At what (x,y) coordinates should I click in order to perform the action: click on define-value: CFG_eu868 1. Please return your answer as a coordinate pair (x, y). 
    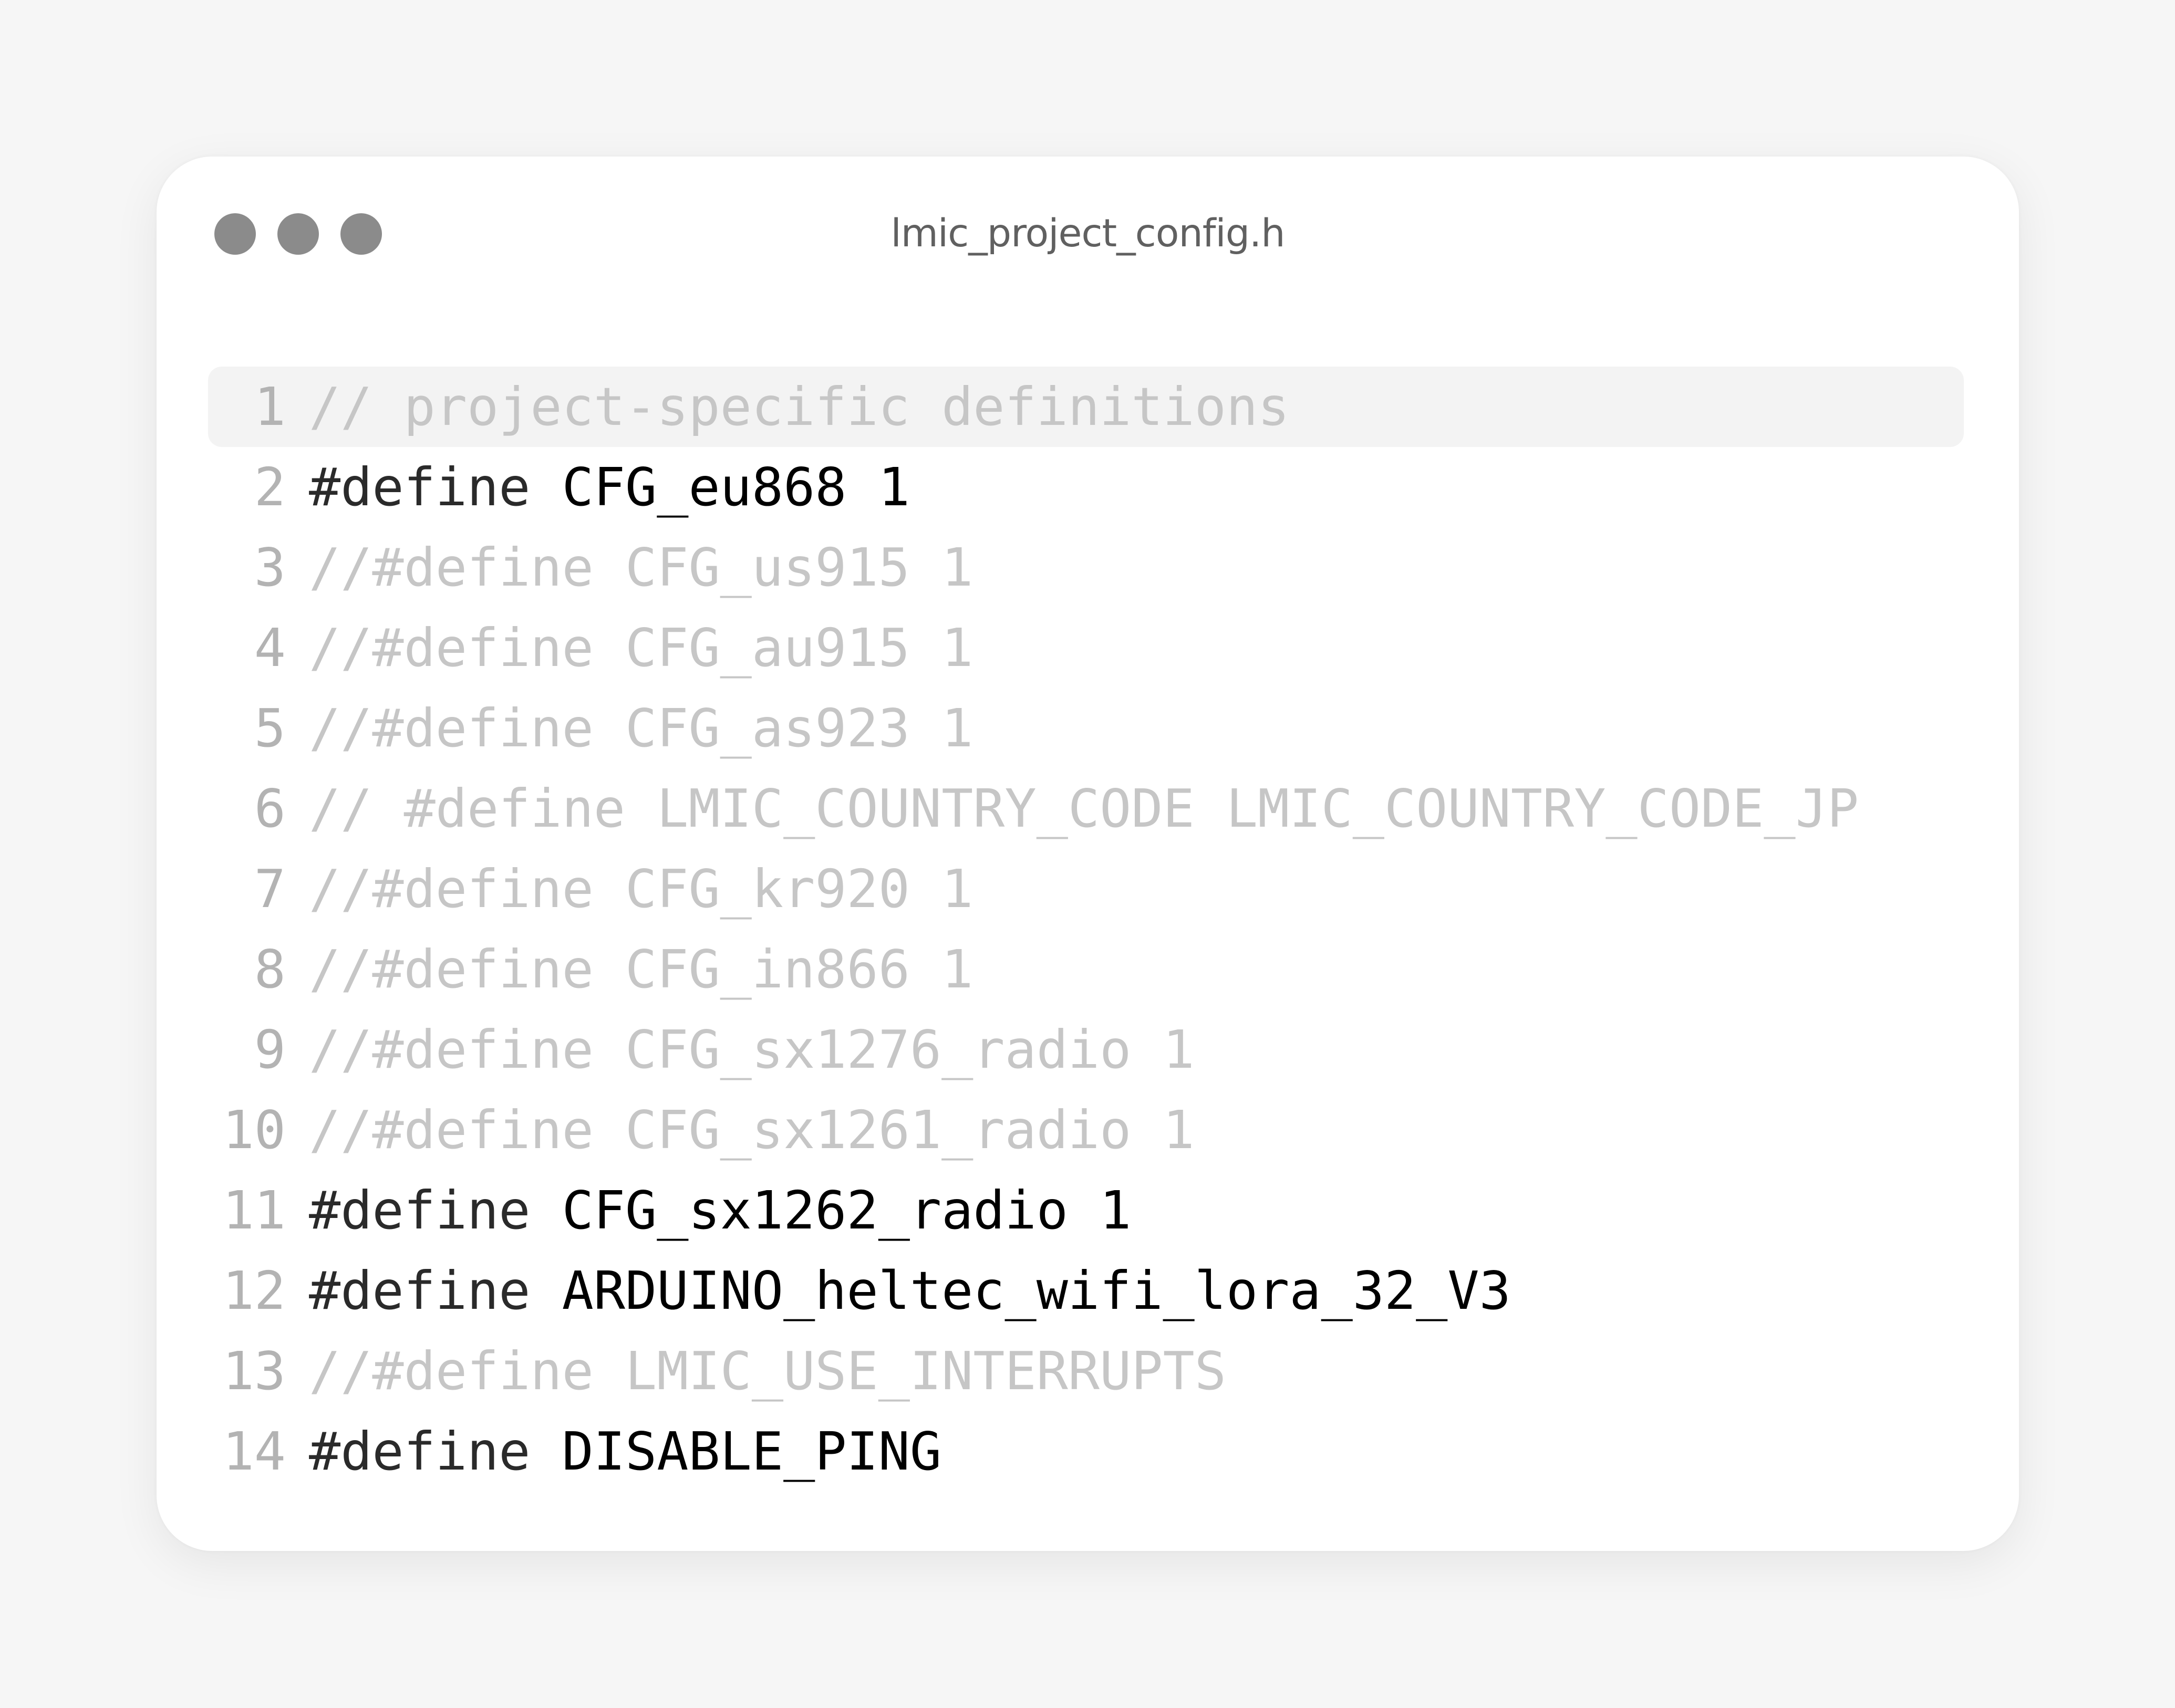
    Looking at the image, I should click on (720, 487).